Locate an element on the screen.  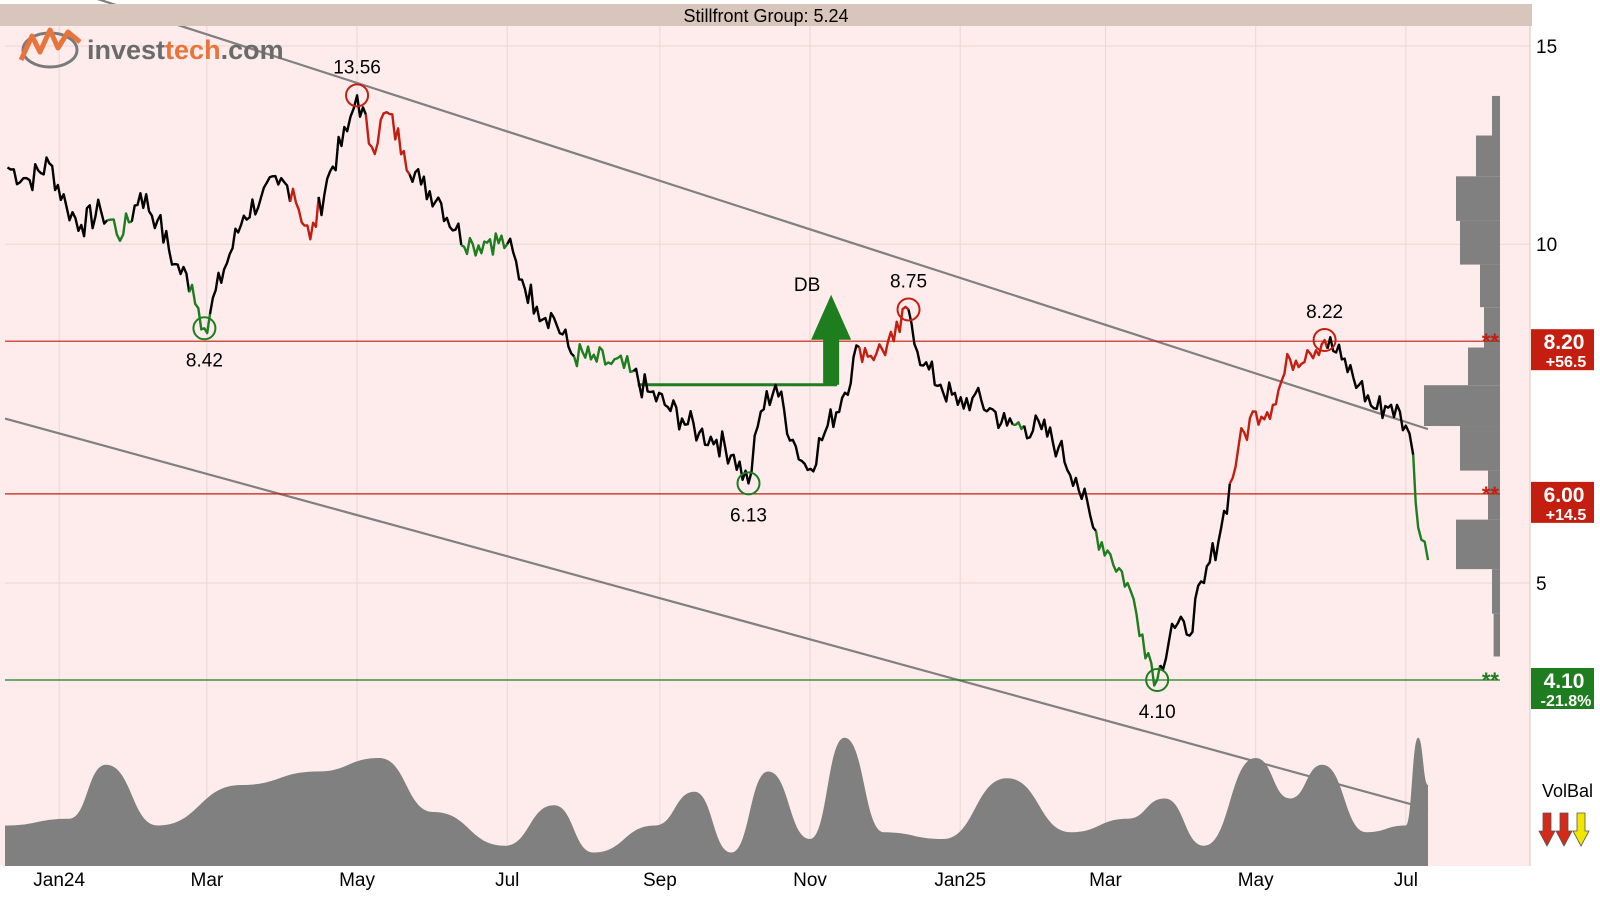
turning-point-label: 8.75 is located at coordinates (908, 281).